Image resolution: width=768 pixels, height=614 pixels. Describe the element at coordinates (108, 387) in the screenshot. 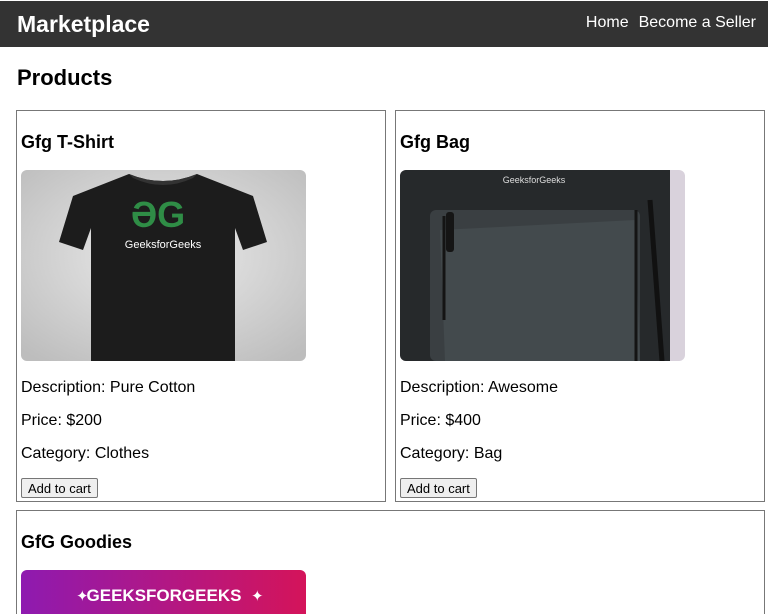

I see `product-description: Description: Pure Cotton` at that location.